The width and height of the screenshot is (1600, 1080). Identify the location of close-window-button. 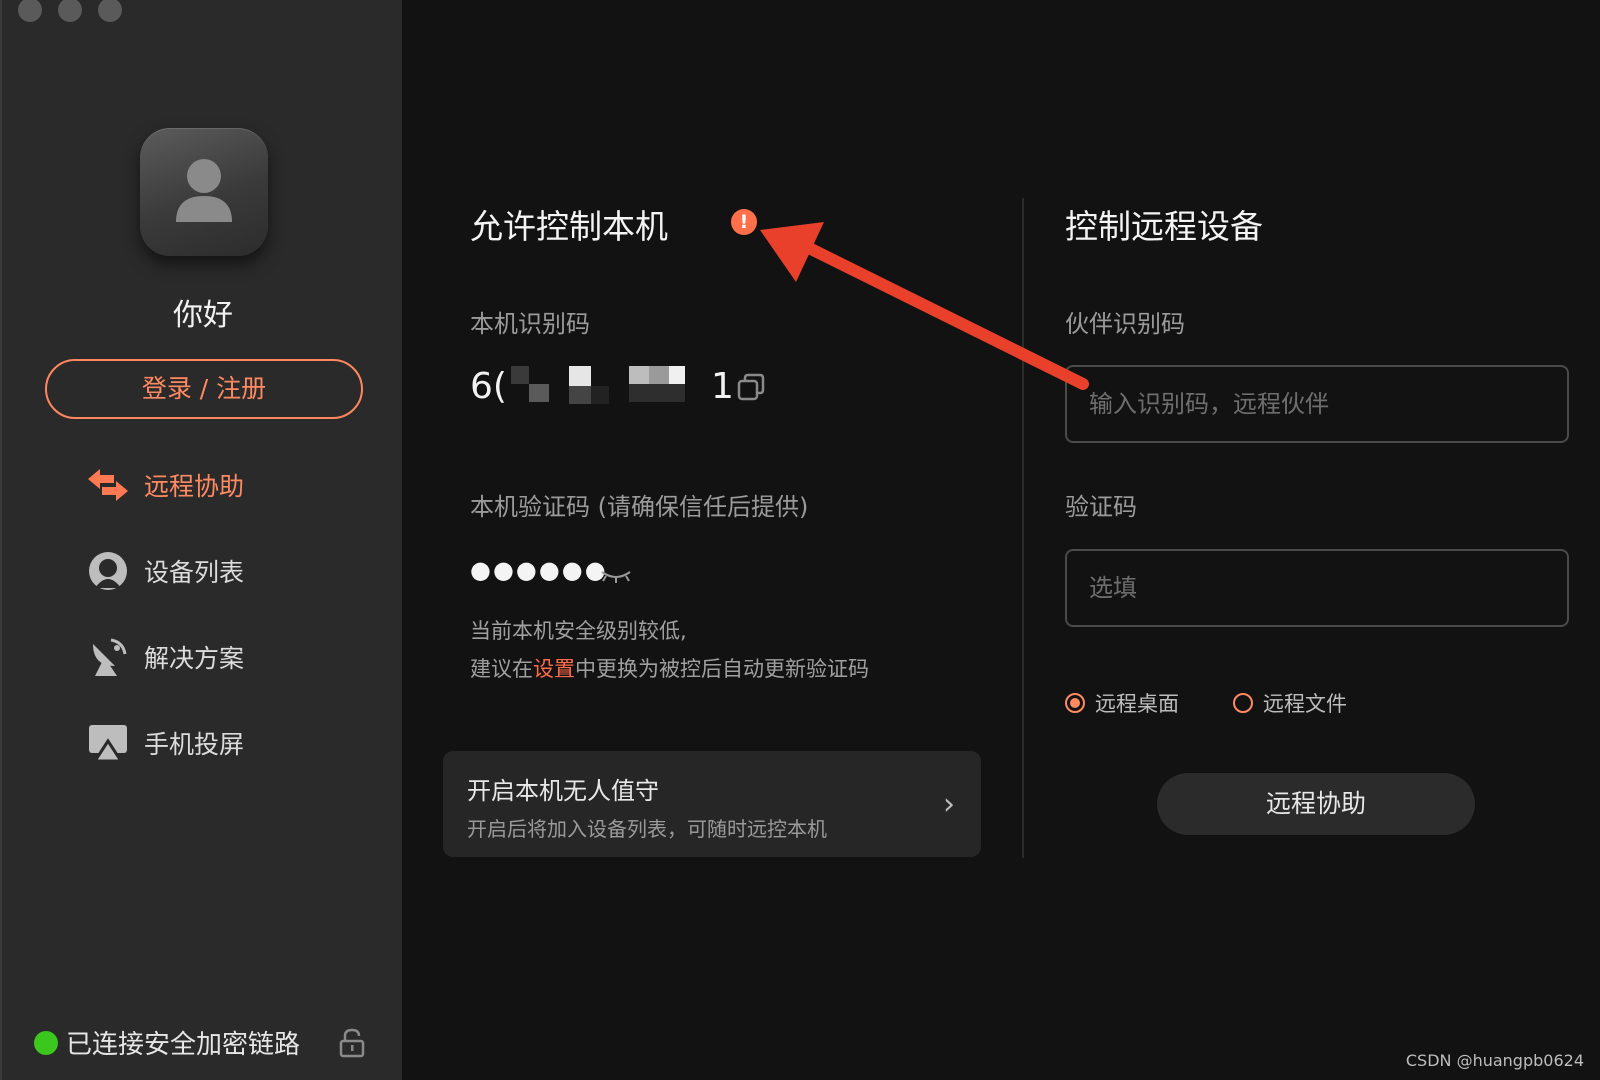
(30, 11).